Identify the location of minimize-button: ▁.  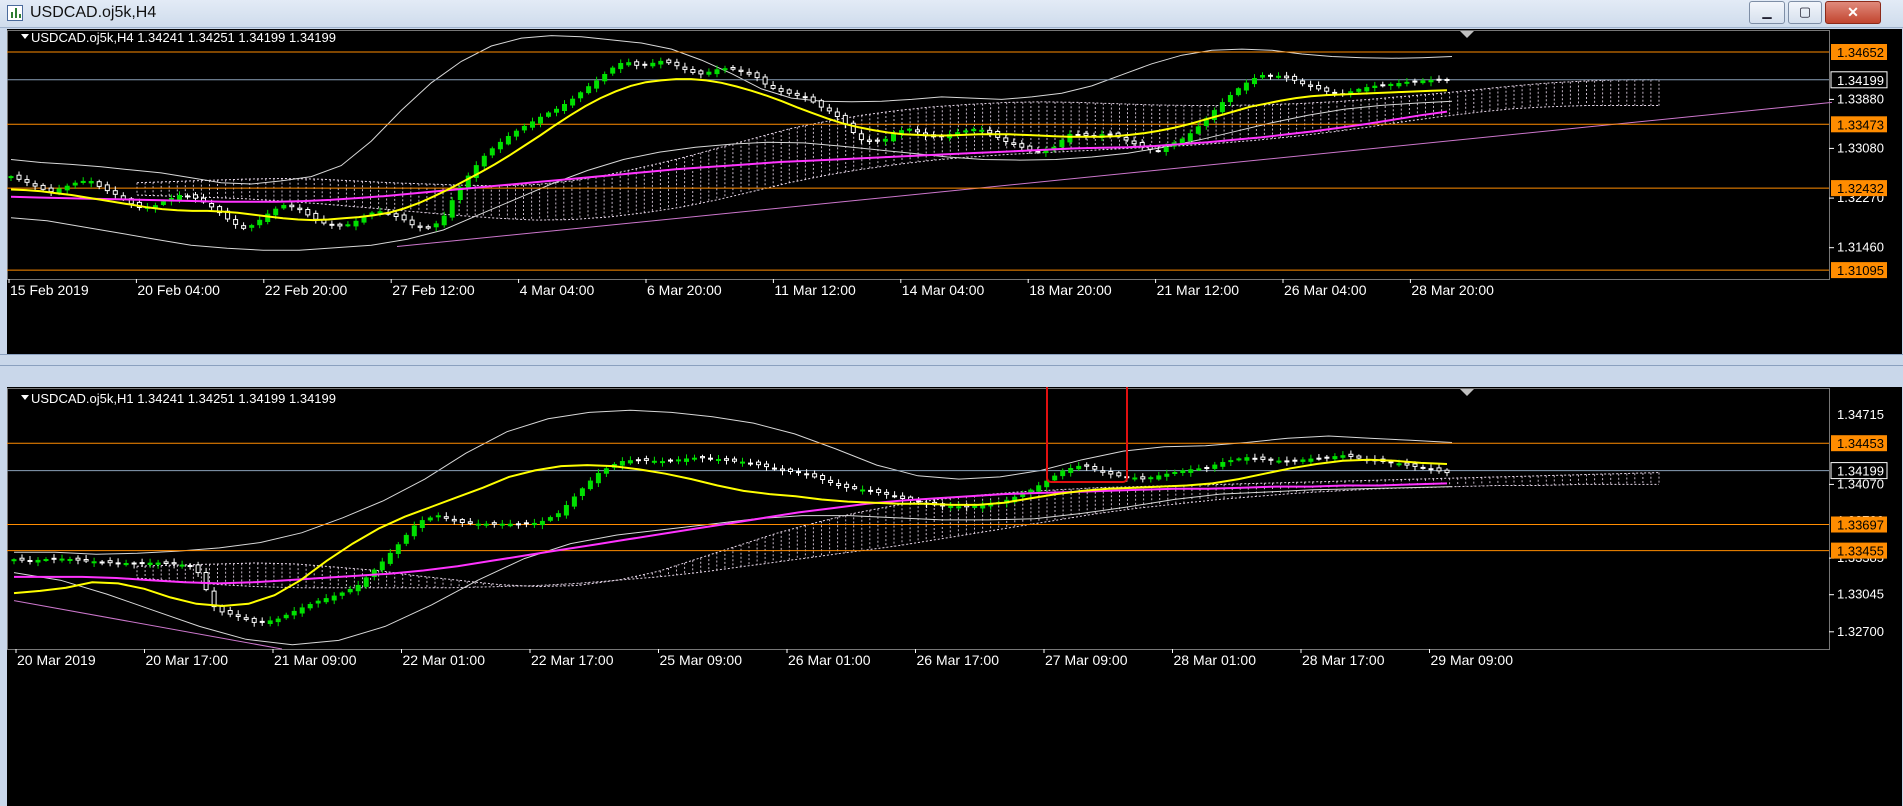
(1767, 12).